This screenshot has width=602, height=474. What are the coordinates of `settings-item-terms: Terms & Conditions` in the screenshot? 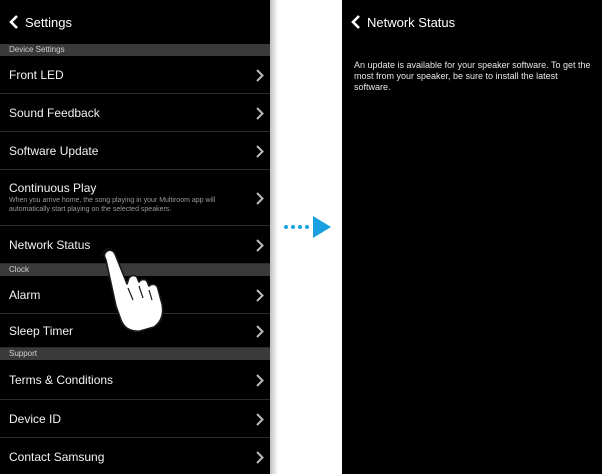 It's located at (135, 380).